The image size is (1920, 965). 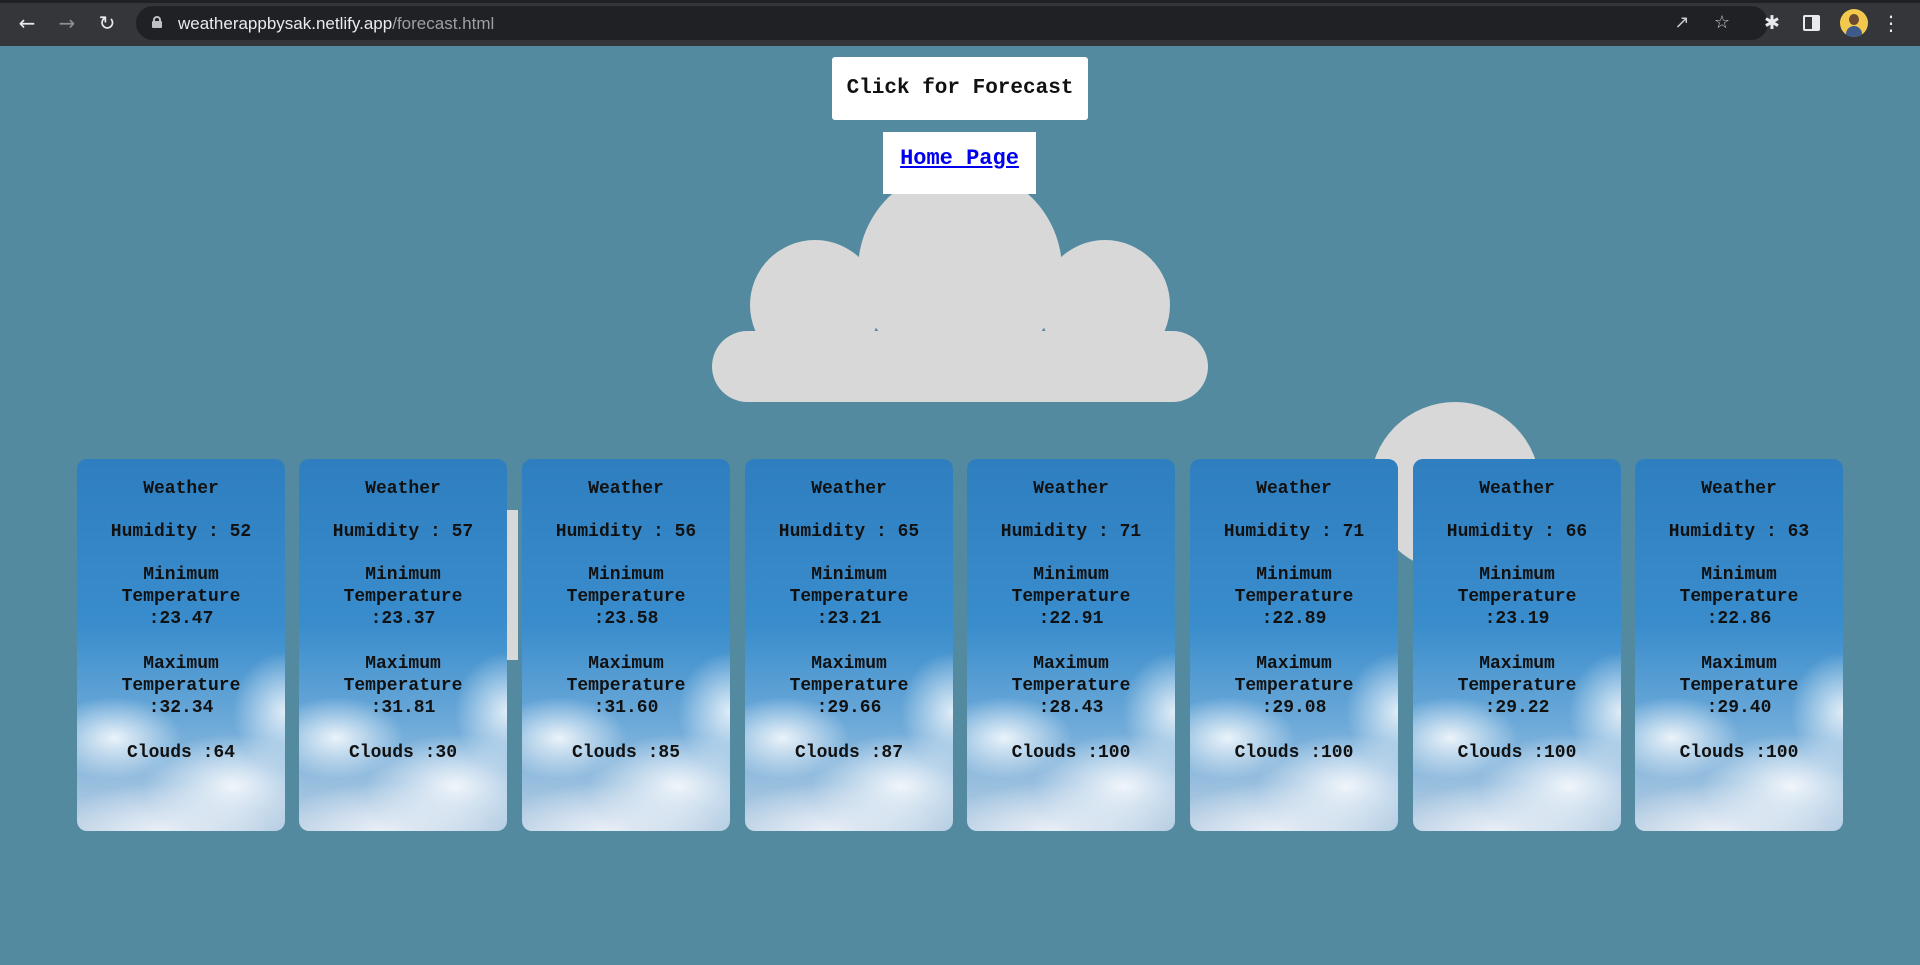 What do you see at coordinates (285, 23) in the screenshot?
I see `url-domain: weatherappbysak.netlify.app` at bounding box center [285, 23].